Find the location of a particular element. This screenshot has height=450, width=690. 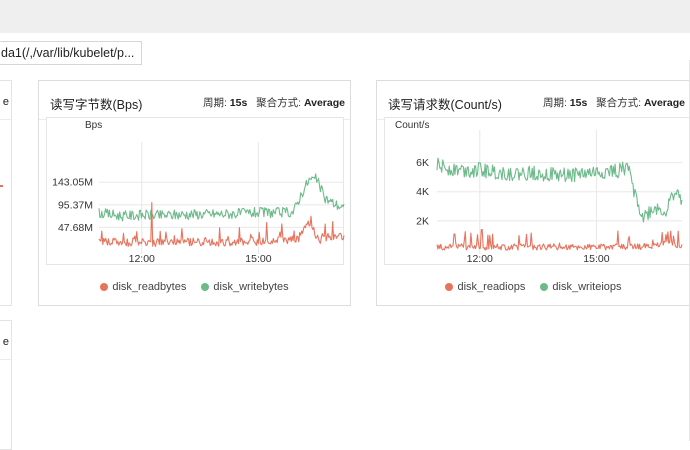

legend-label: disk_writebytes is located at coordinates (251, 287).